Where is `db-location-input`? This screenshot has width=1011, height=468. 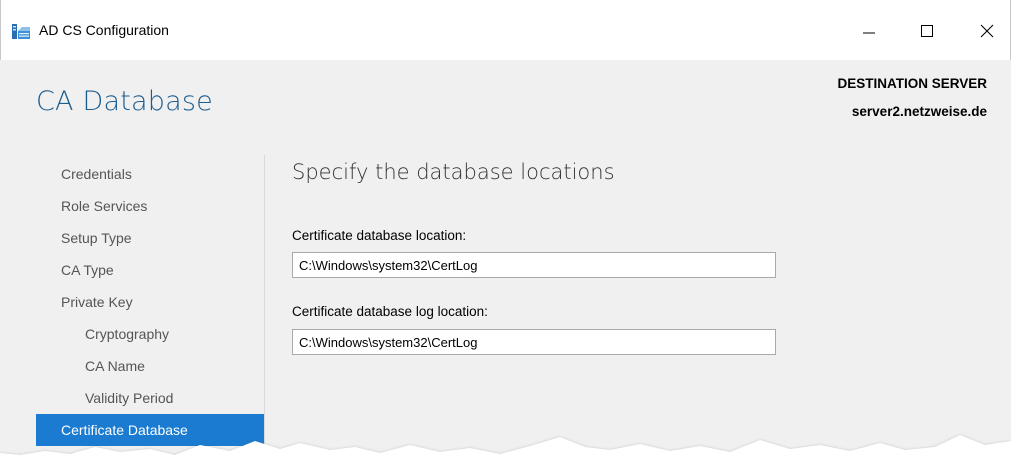 db-location-input is located at coordinates (534, 265).